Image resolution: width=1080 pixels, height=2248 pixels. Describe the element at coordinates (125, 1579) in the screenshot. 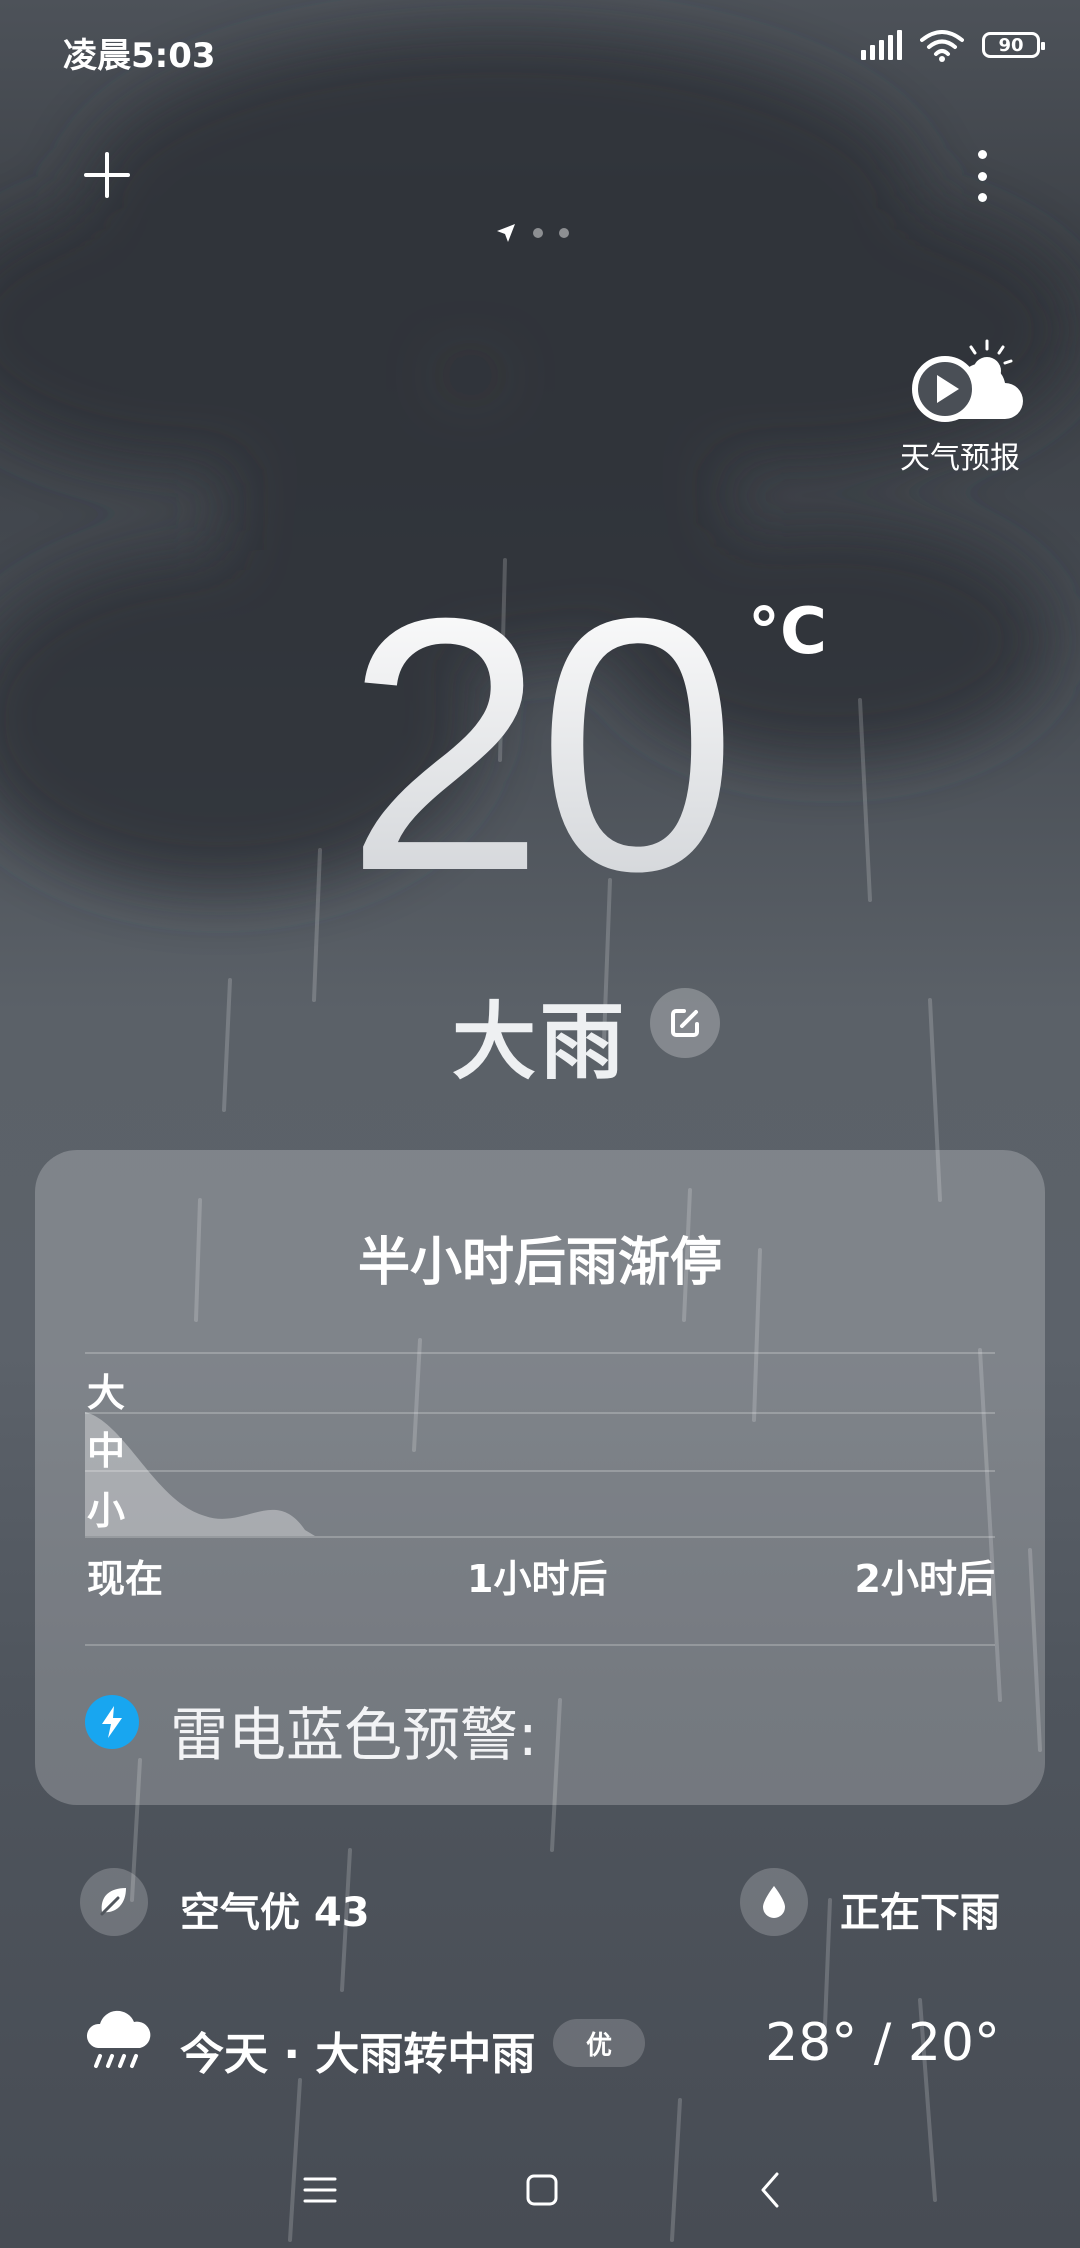

I see `time-label-now: 现在` at that location.